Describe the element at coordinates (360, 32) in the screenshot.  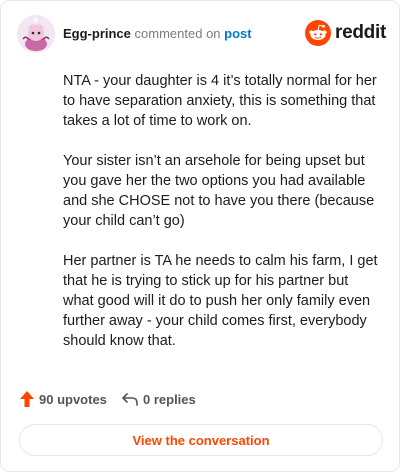
I see `reddit-wordmark: reddit` at that location.